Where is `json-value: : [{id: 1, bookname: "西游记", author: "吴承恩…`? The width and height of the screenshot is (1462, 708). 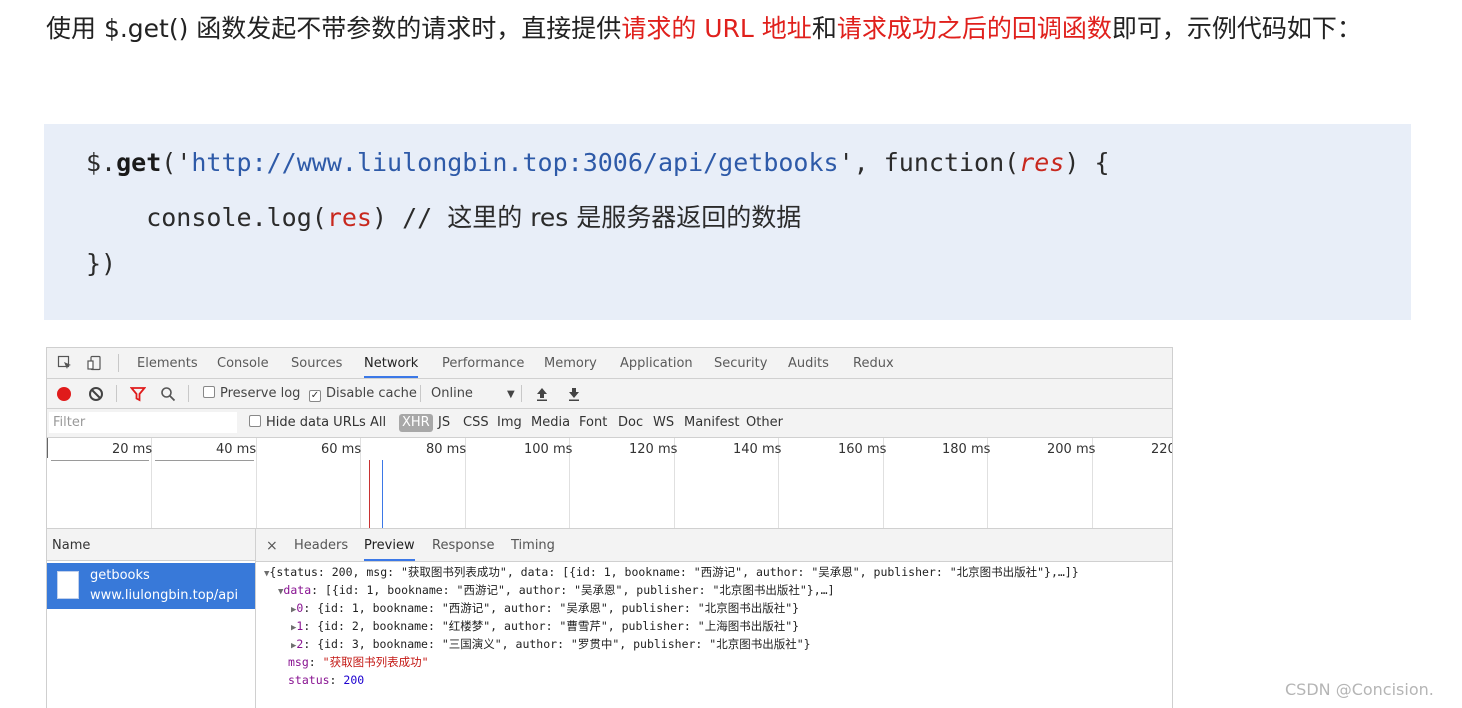
json-value: : [{id: 1, bookname: "西游记", author: "吴承恩… is located at coordinates (573, 590).